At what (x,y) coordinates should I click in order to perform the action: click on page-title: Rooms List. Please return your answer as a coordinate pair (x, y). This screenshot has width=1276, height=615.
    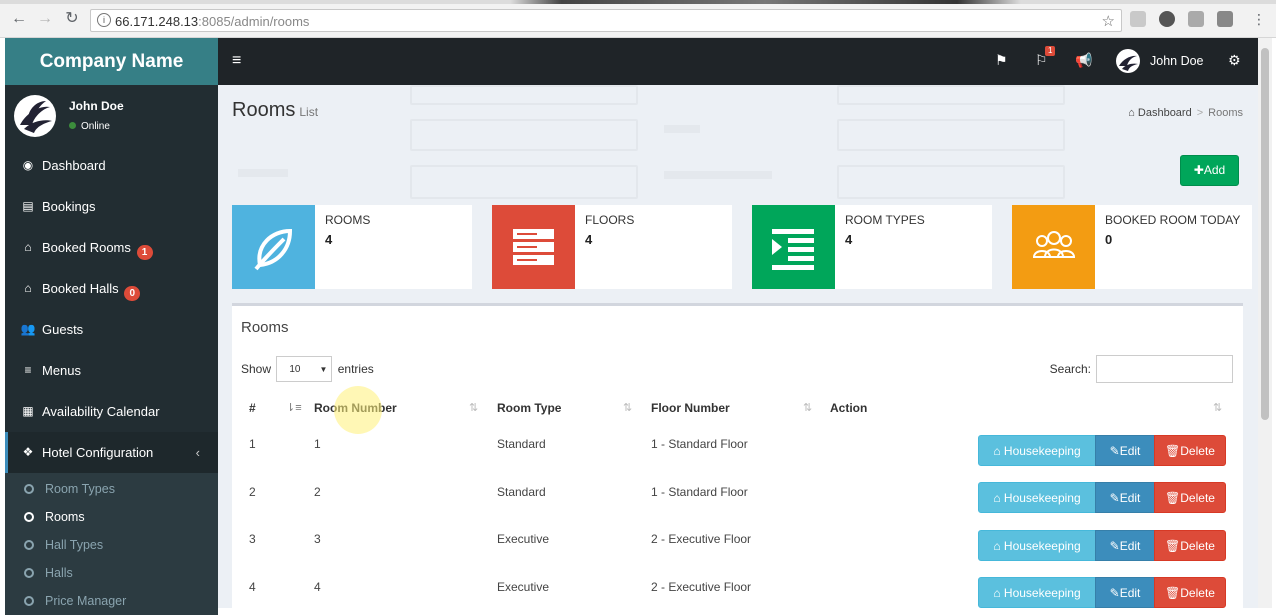
    Looking at the image, I should click on (275, 110).